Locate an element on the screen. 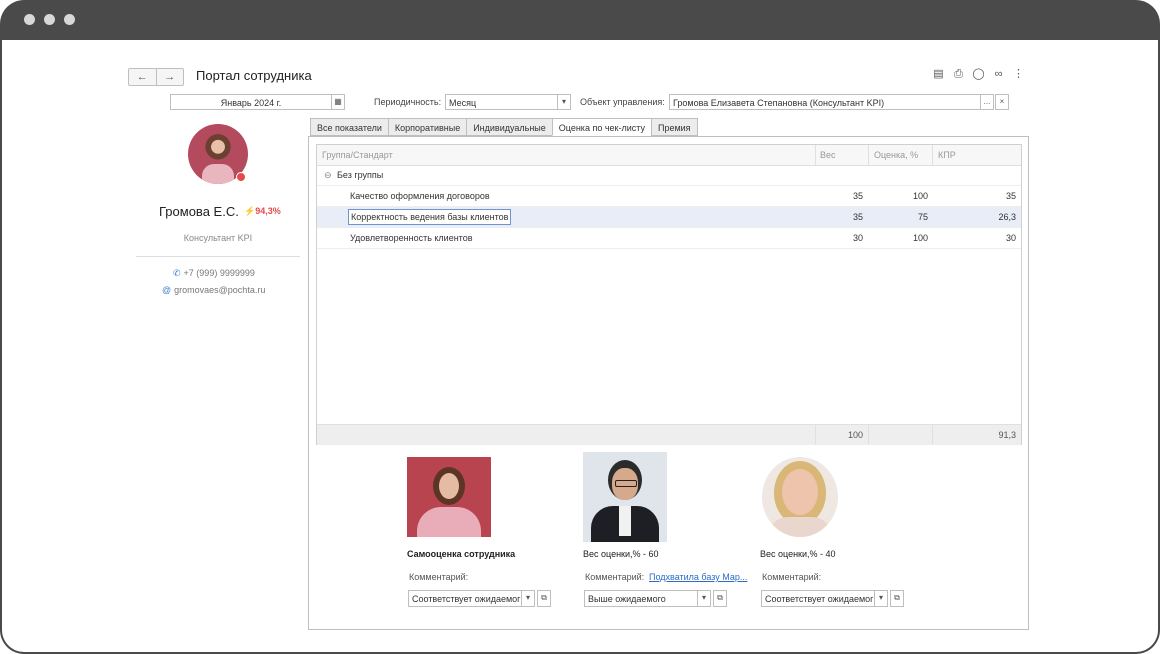 The image size is (1160, 654). profile-role: Консультант KPI is located at coordinates (218, 238).